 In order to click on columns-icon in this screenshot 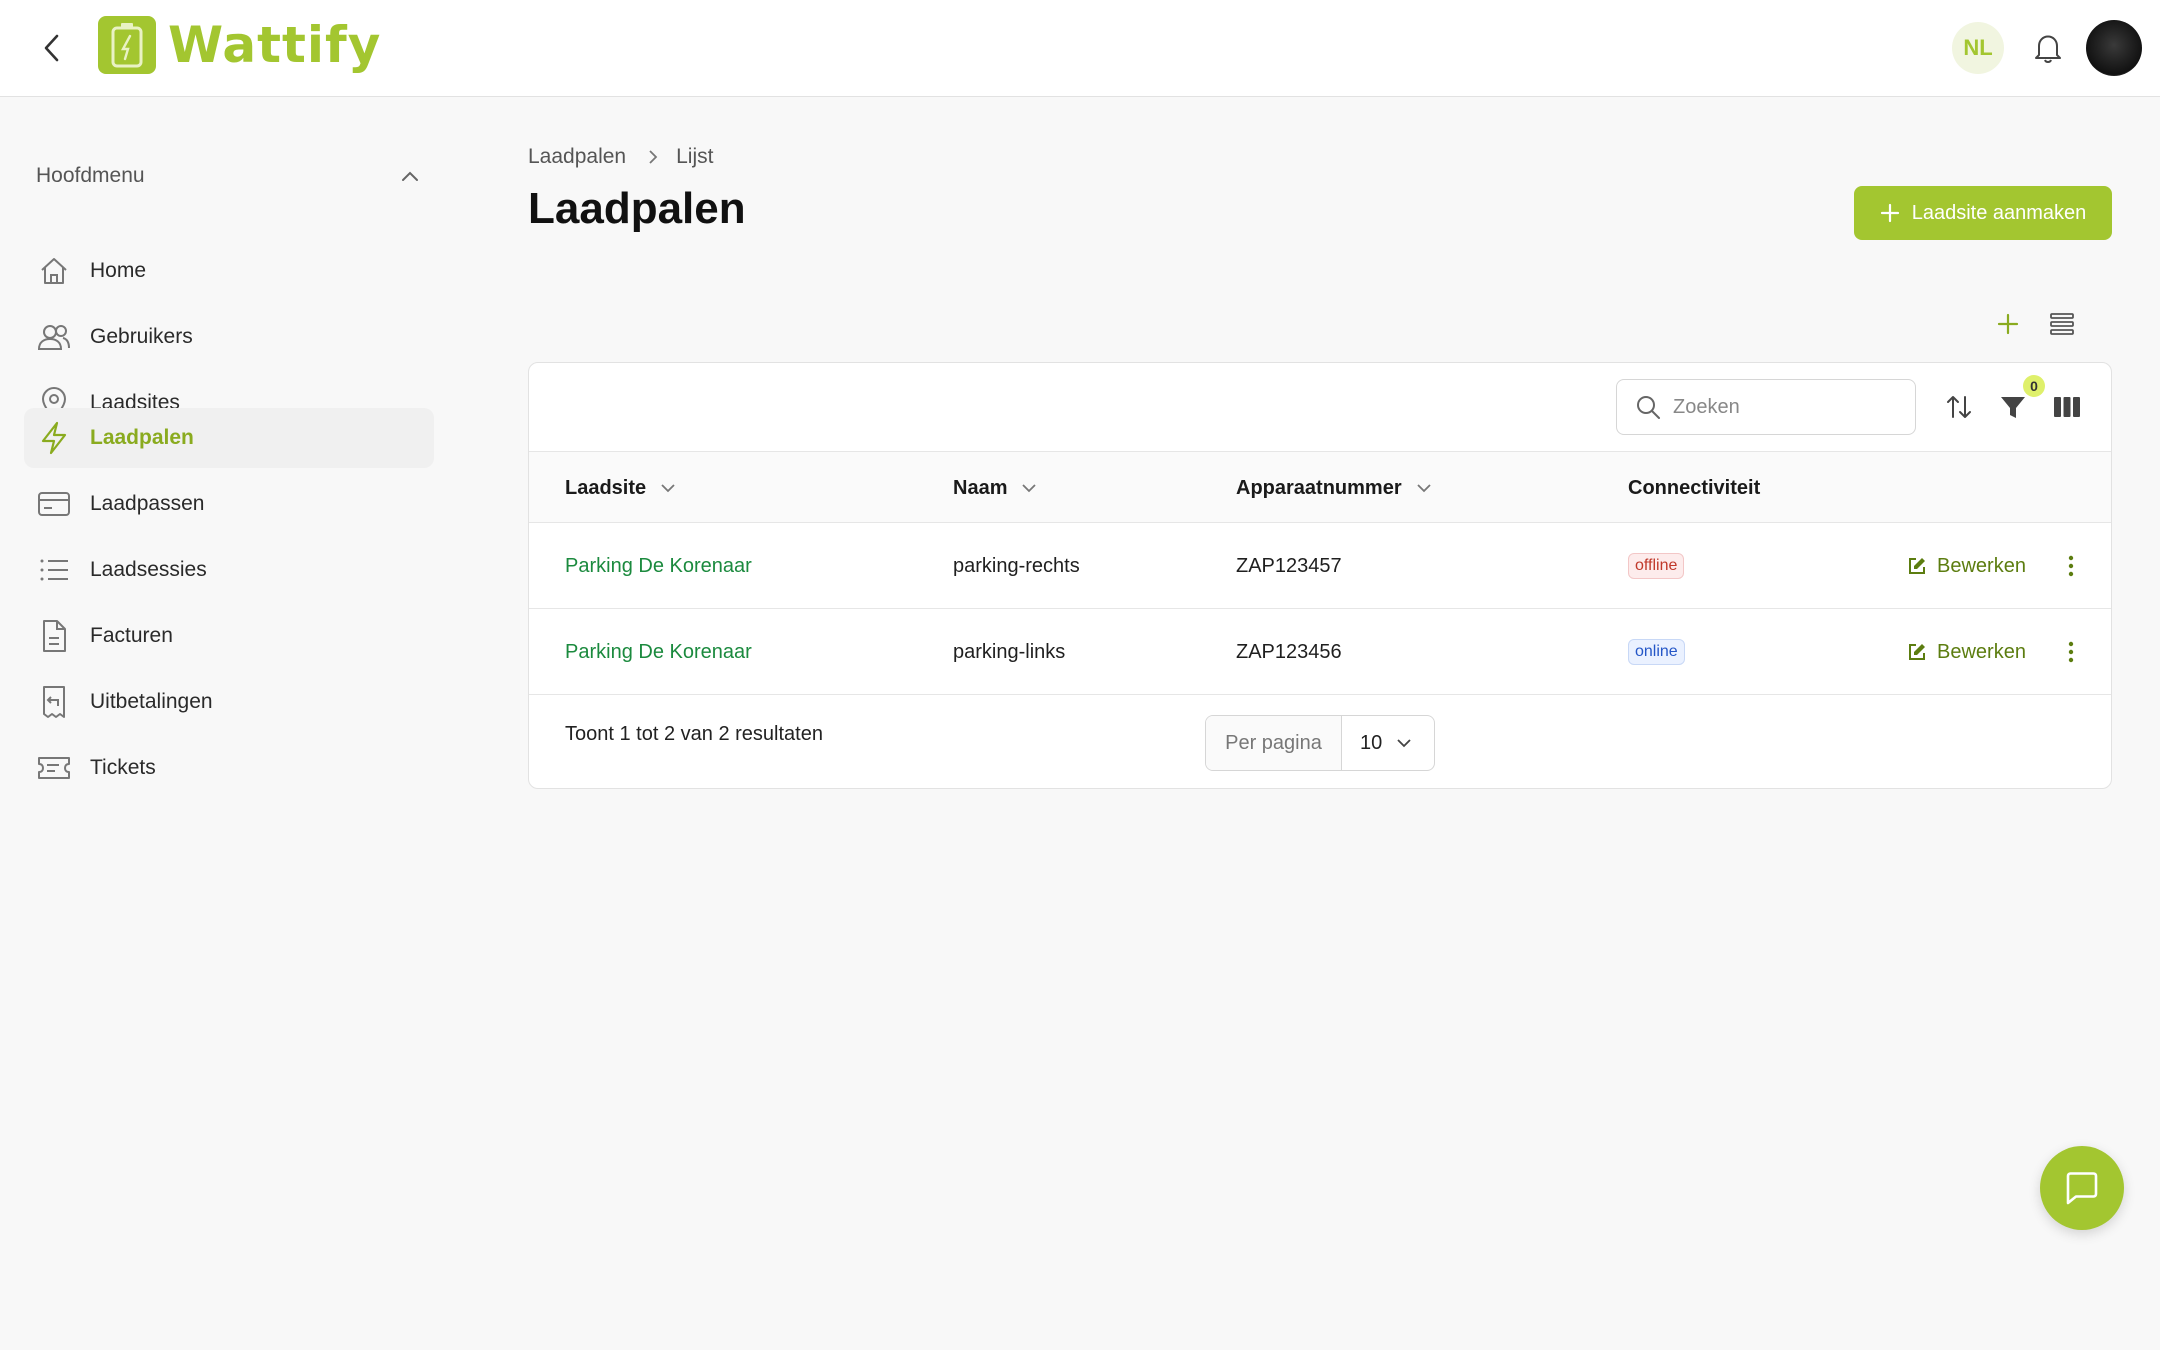, I will do `click(2067, 407)`.